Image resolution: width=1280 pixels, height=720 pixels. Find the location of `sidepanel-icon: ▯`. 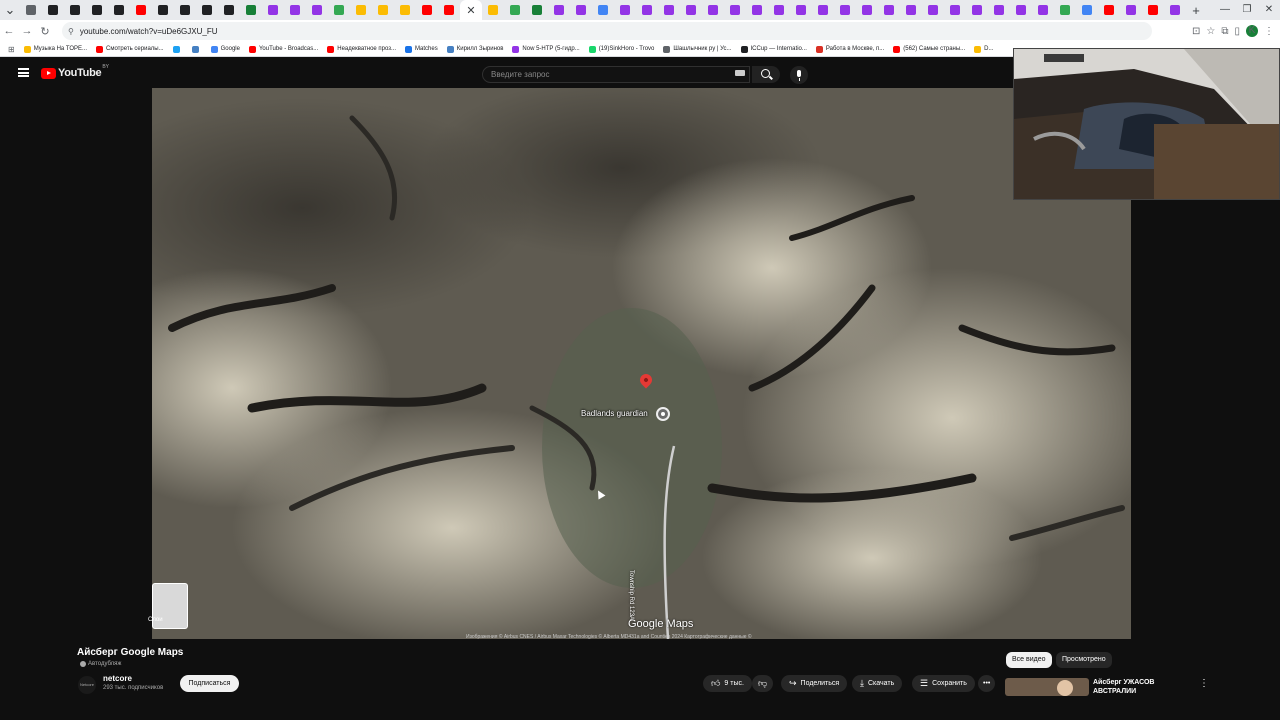

sidepanel-icon: ▯ is located at coordinates (1237, 31).